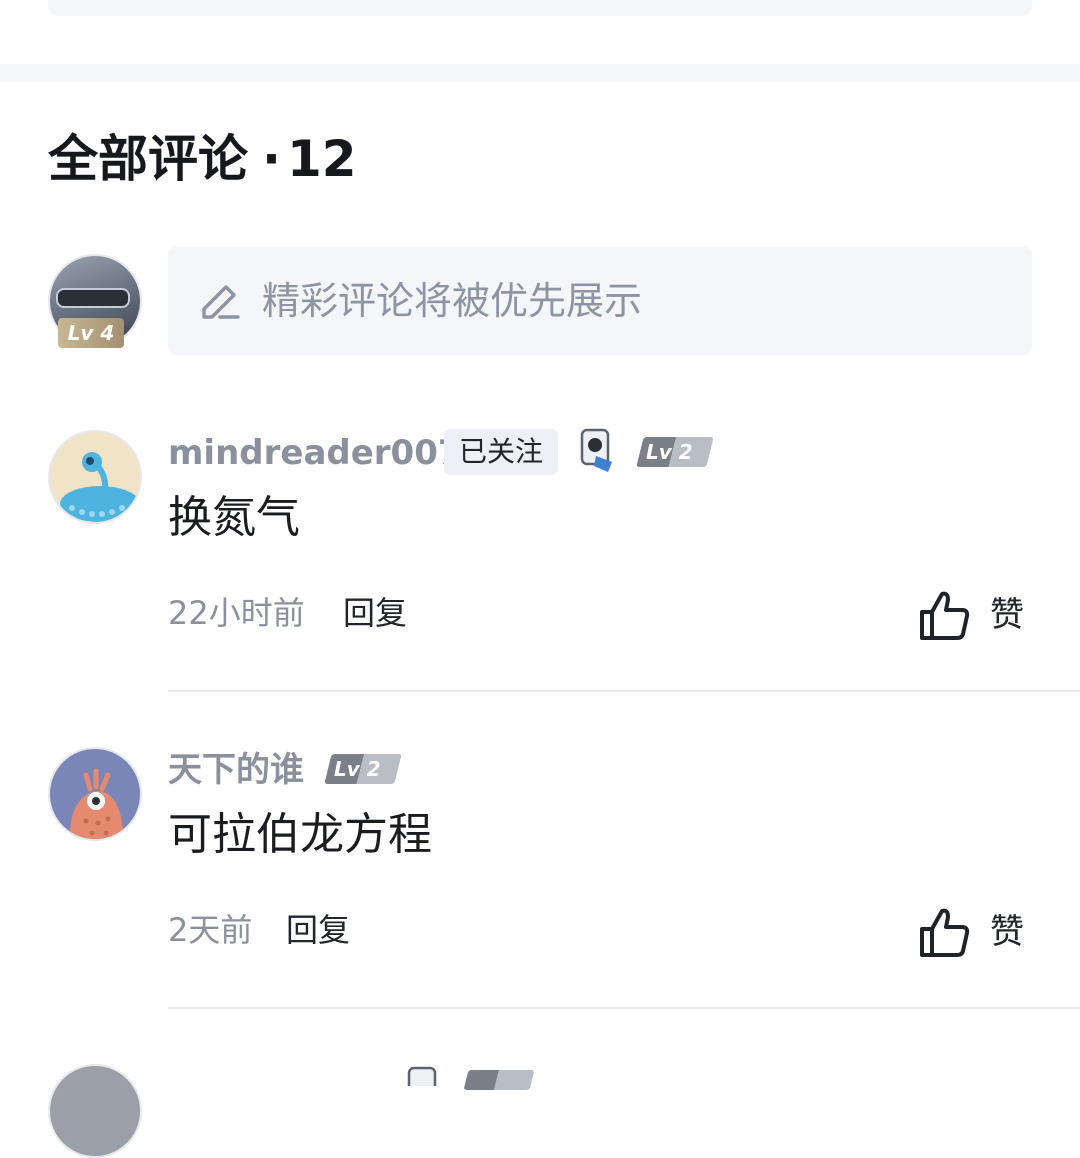 This screenshot has width=1080, height=1158. Describe the element at coordinates (210, 930) in the screenshot. I see `comment-time: 2天前` at that location.